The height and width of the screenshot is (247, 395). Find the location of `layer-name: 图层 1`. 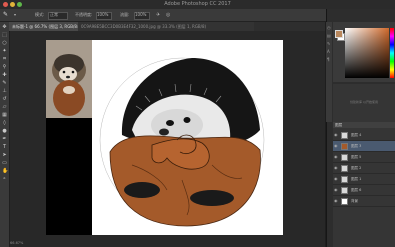

layer-name: 图层 1 is located at coordinates (356, 179).